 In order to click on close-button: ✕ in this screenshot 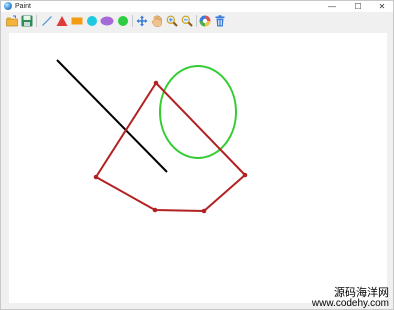, I will do `click(382, 6)`.